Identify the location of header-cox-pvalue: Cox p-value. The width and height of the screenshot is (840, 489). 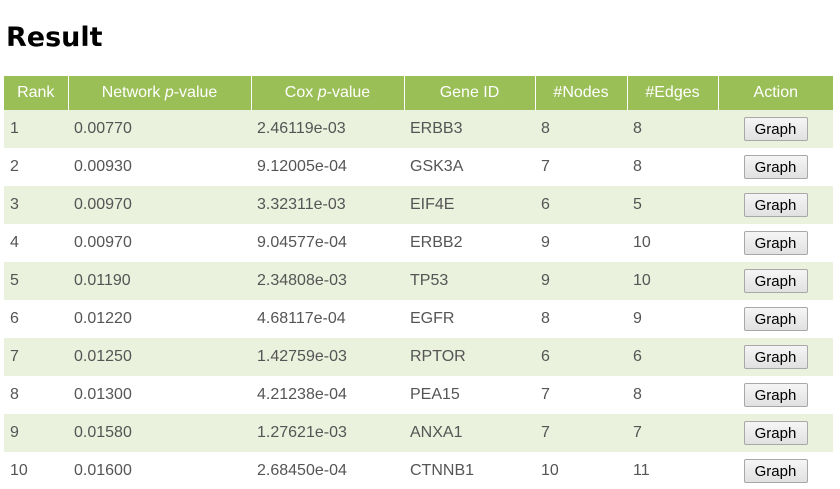
(328, 93).